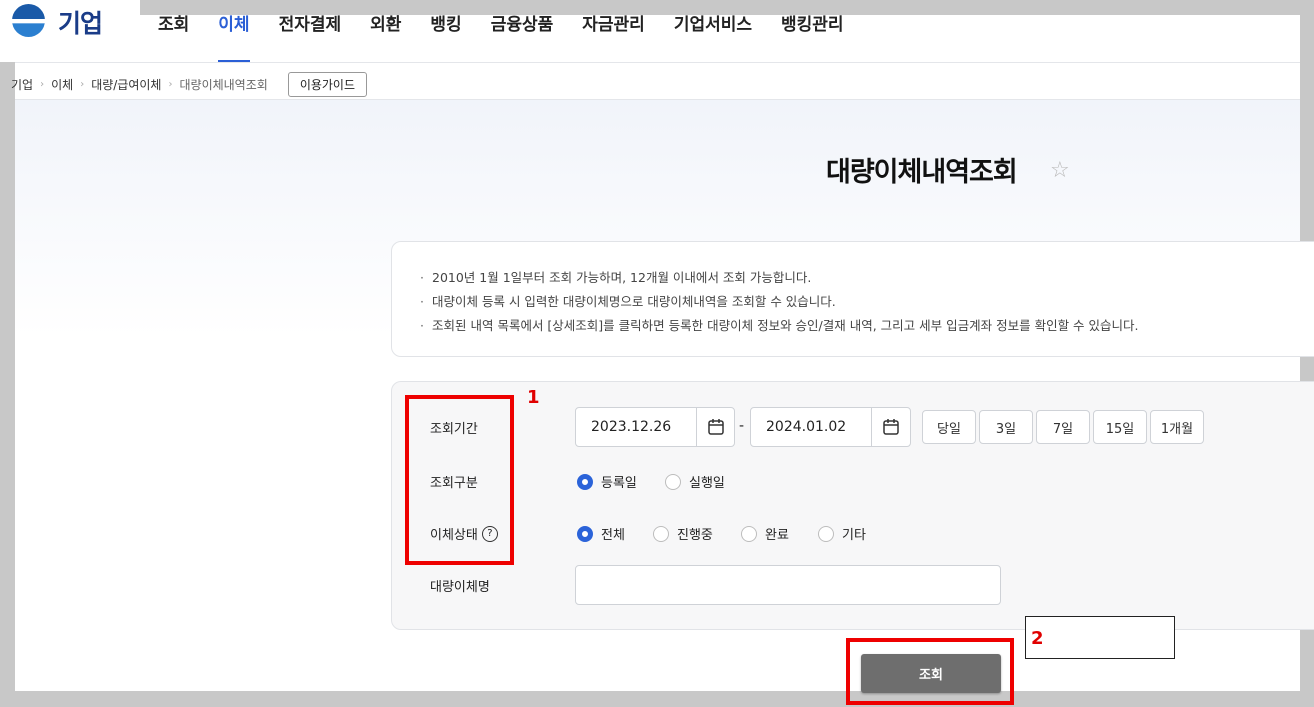 This screenshot has width=1314, height=707. Describe the element at coordinates (173, 35) in the screenshot. I see `nav-item-inquiry: 조회` at that location.